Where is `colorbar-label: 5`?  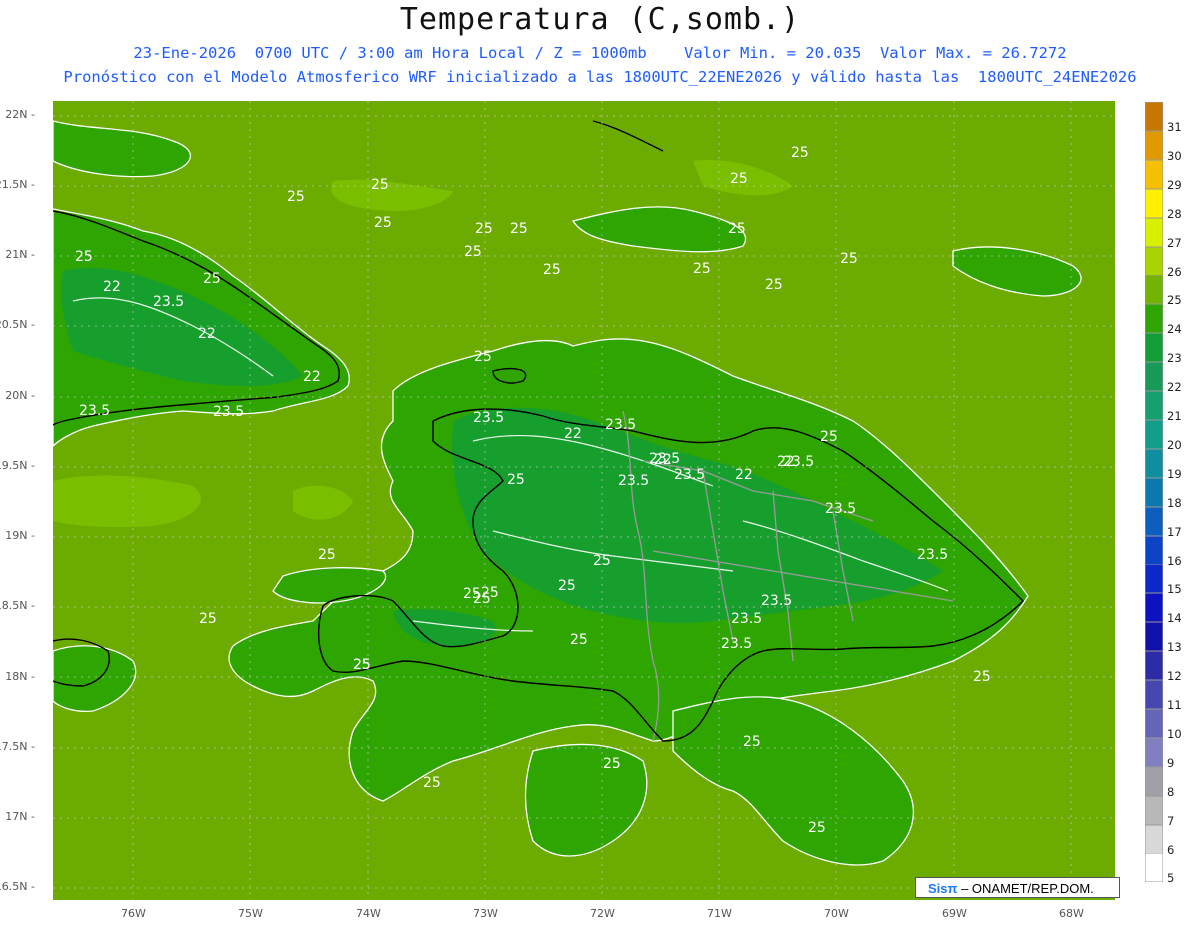
colorbar-label: 5 is located at coordinates (1171, 878).